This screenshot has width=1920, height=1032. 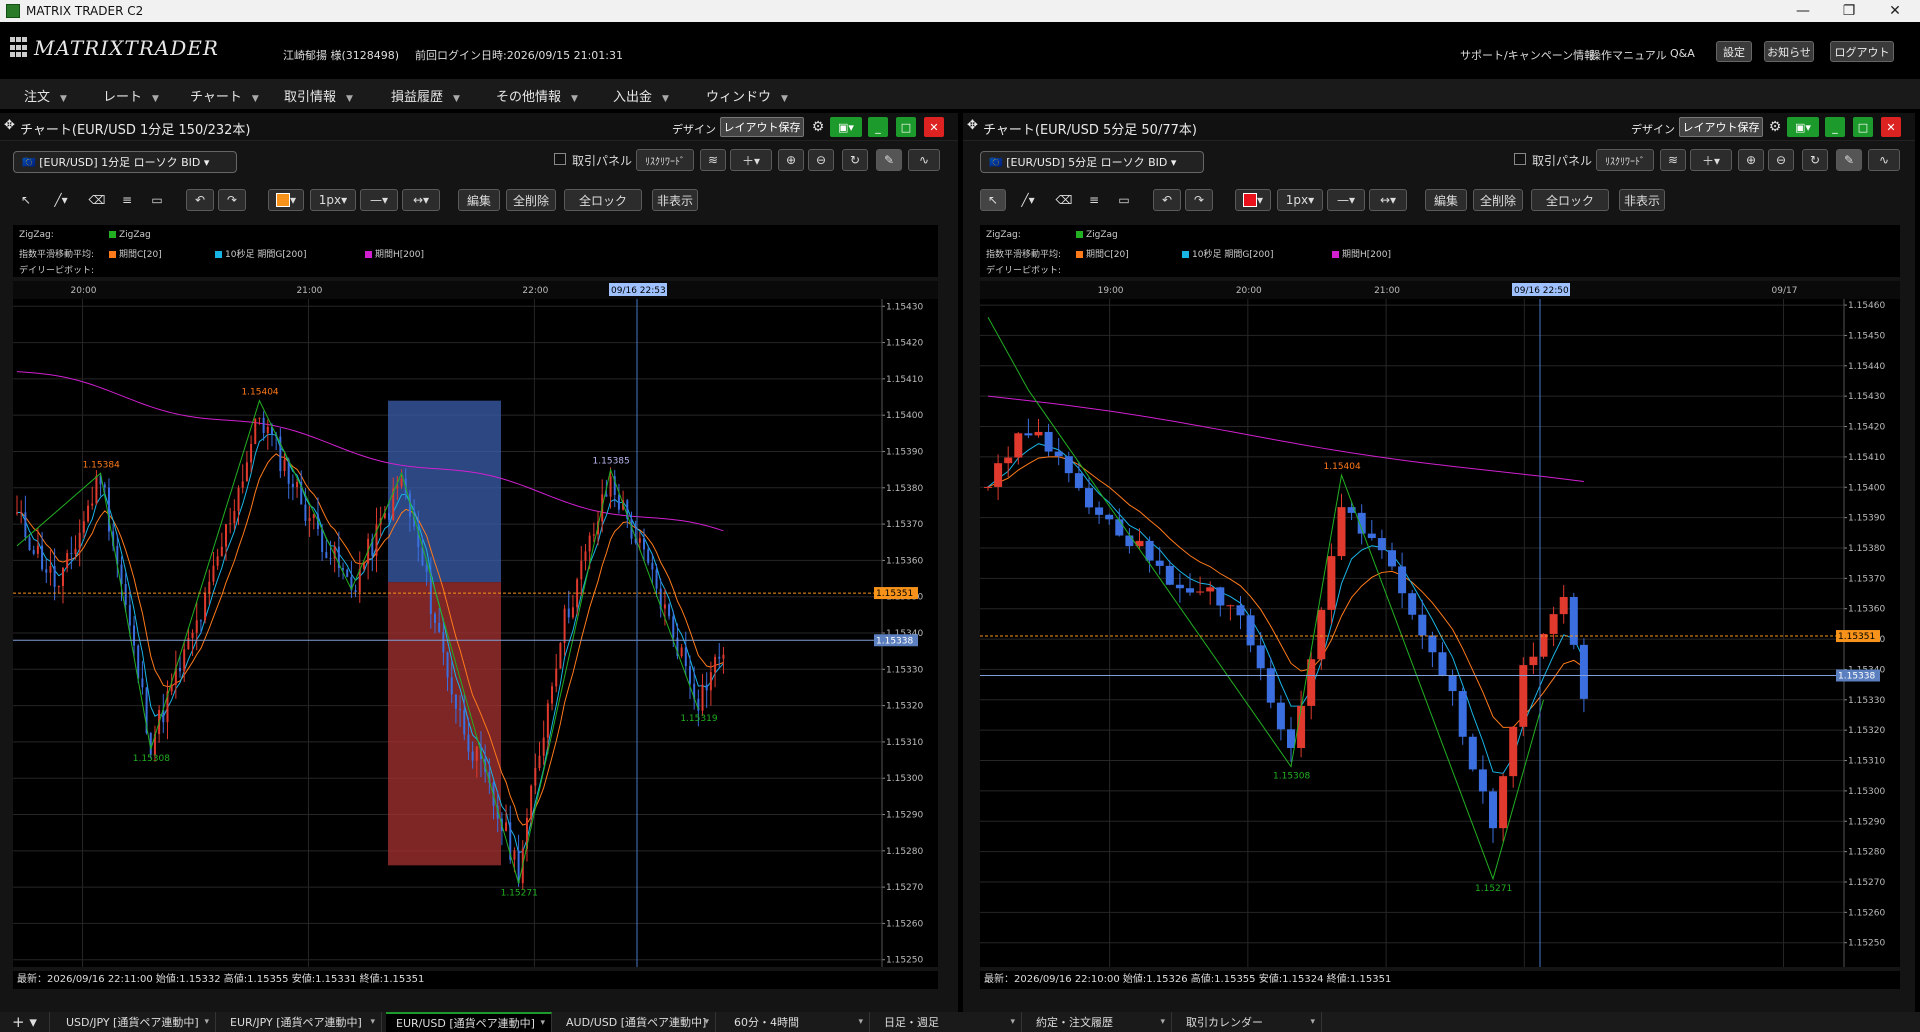 I want to click on notice-button: お知らせ, so click(x=1789, y=51).